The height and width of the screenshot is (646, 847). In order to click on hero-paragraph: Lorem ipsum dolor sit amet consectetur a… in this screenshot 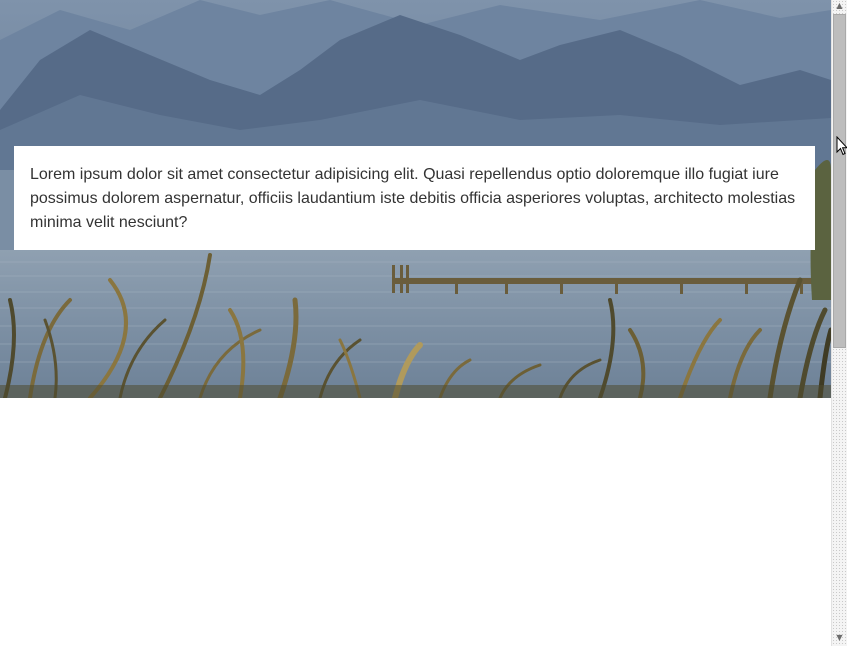, I will do `click(413, 198)`.